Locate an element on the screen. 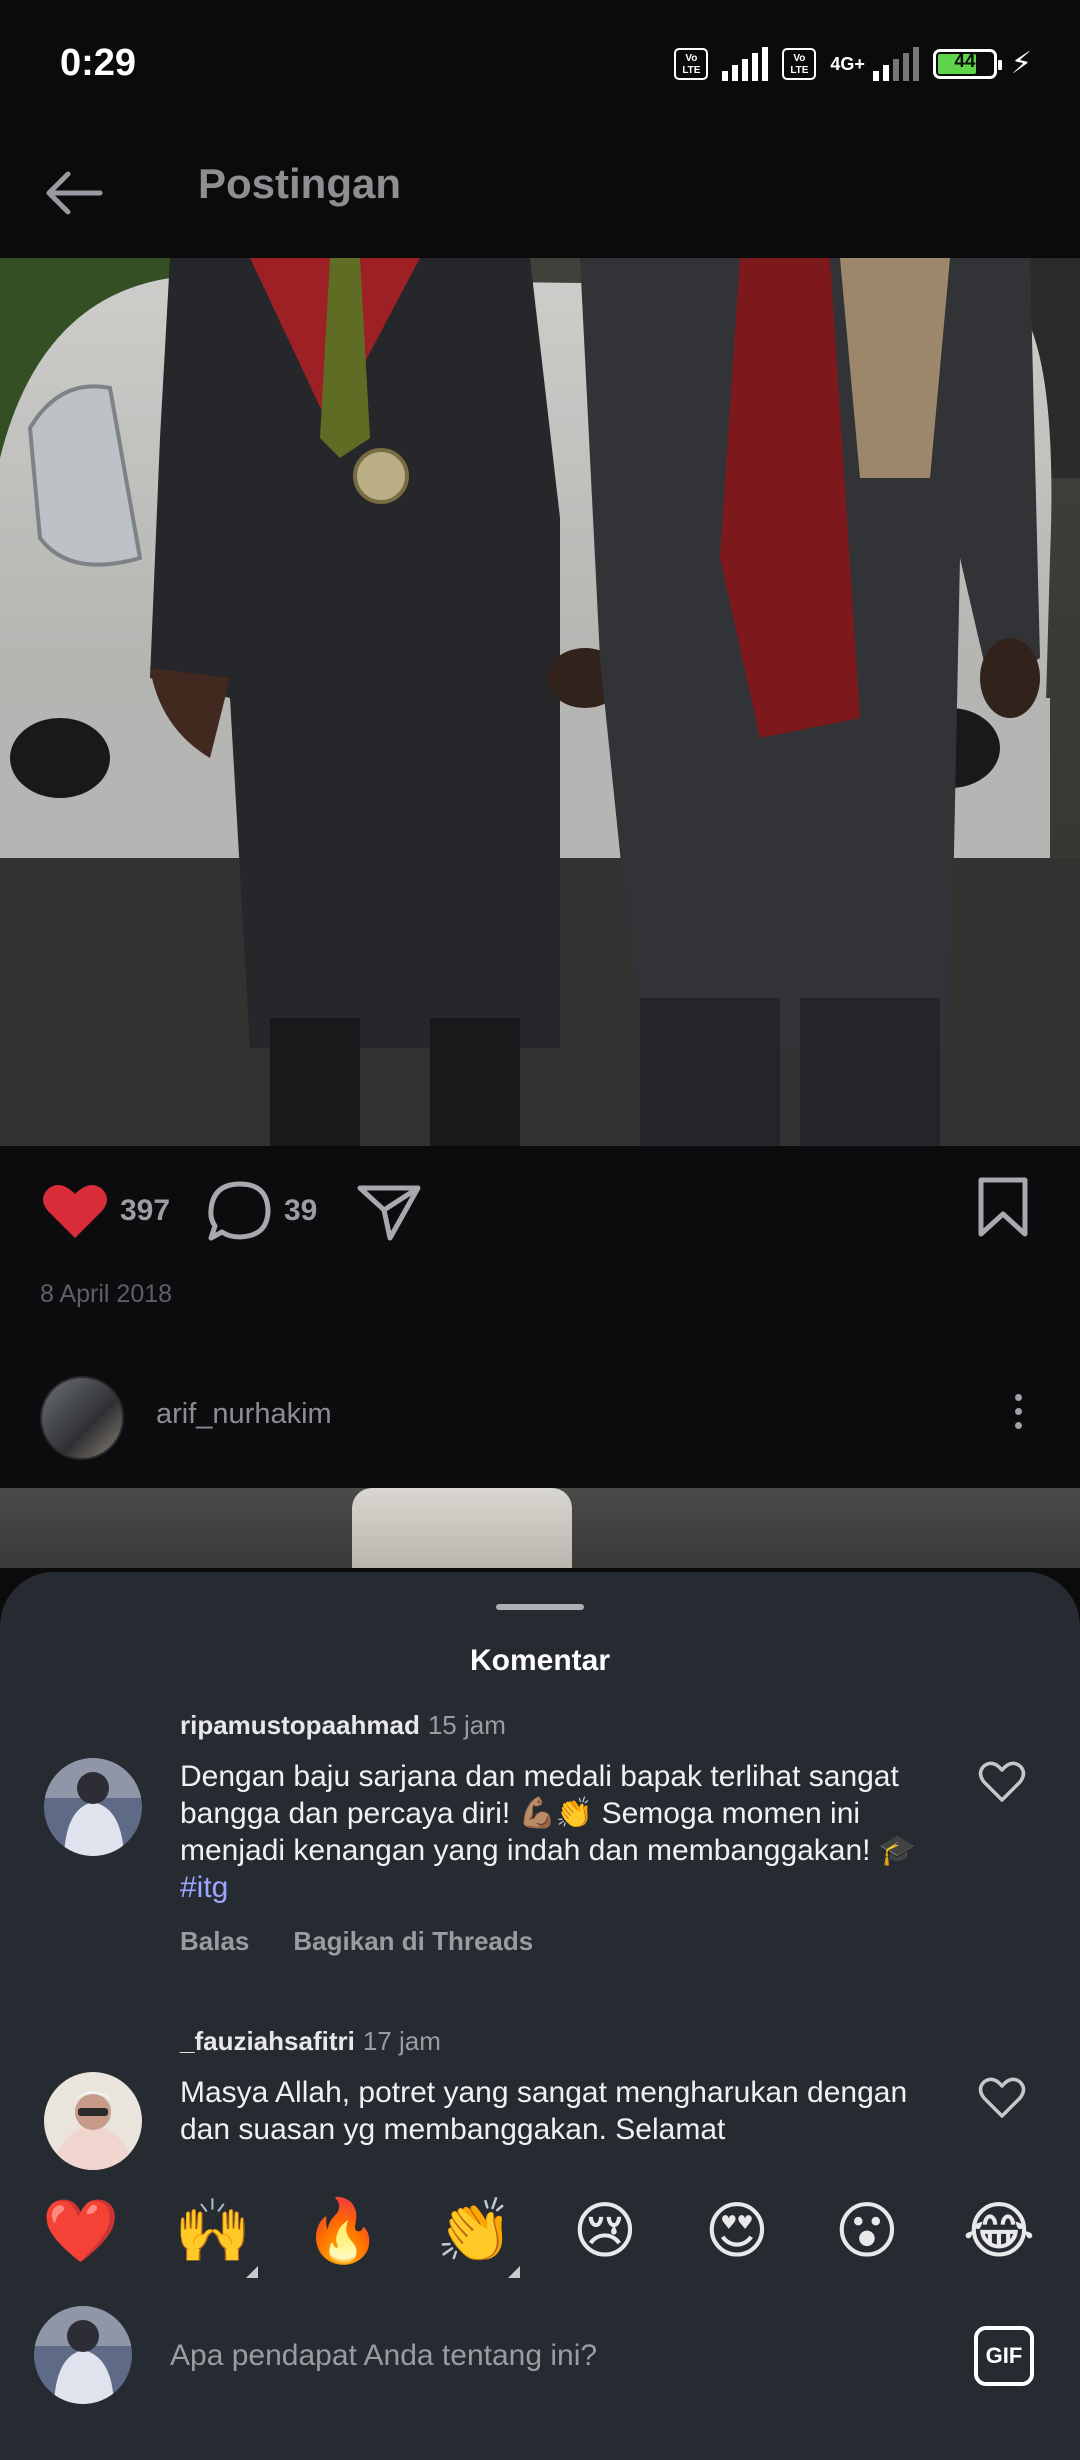 The image size is (1080, 2460). heart-filled-icon is located at coordinates (75, 1211).